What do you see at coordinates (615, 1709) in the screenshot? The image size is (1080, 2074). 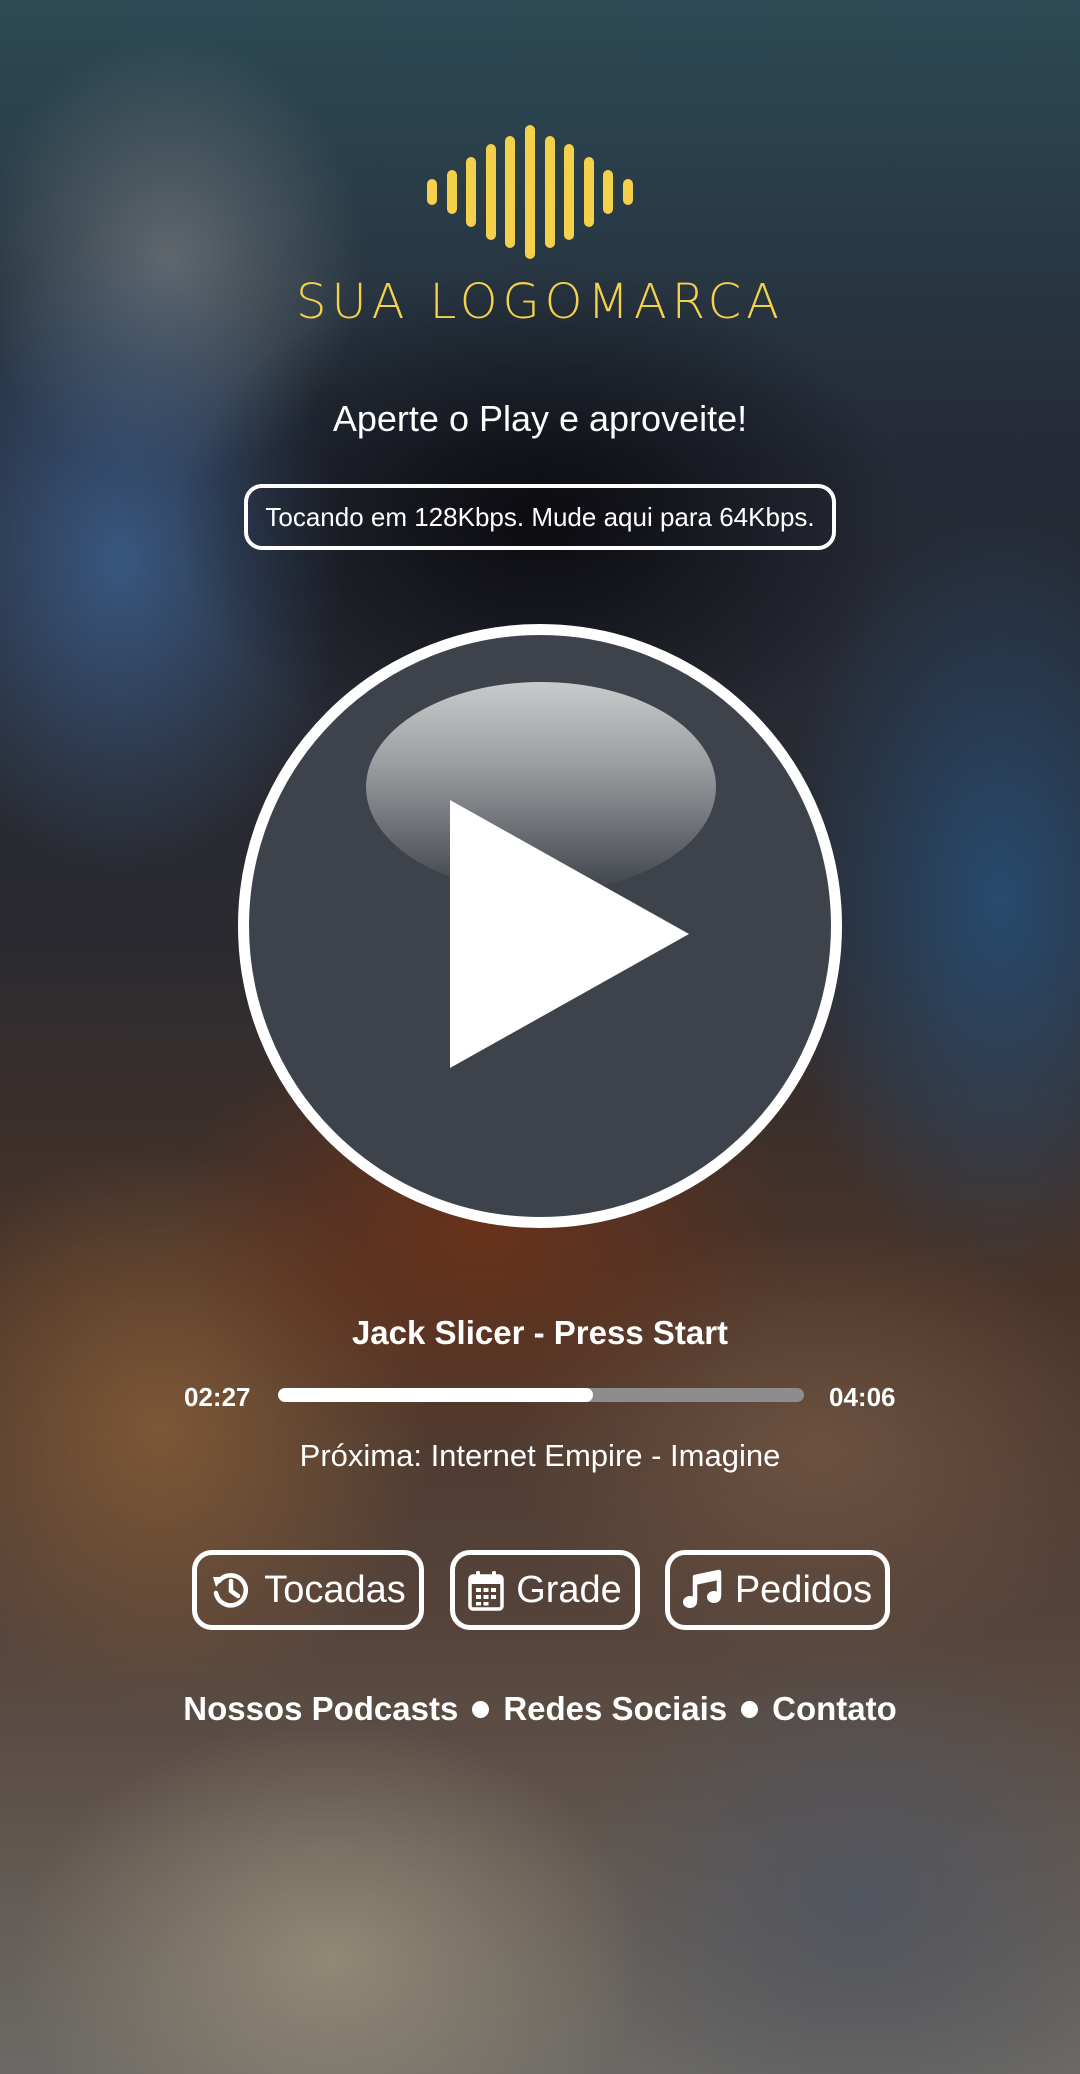 I see `social-networks-link: Redes Sociais` at bounding box center [615, 1709].